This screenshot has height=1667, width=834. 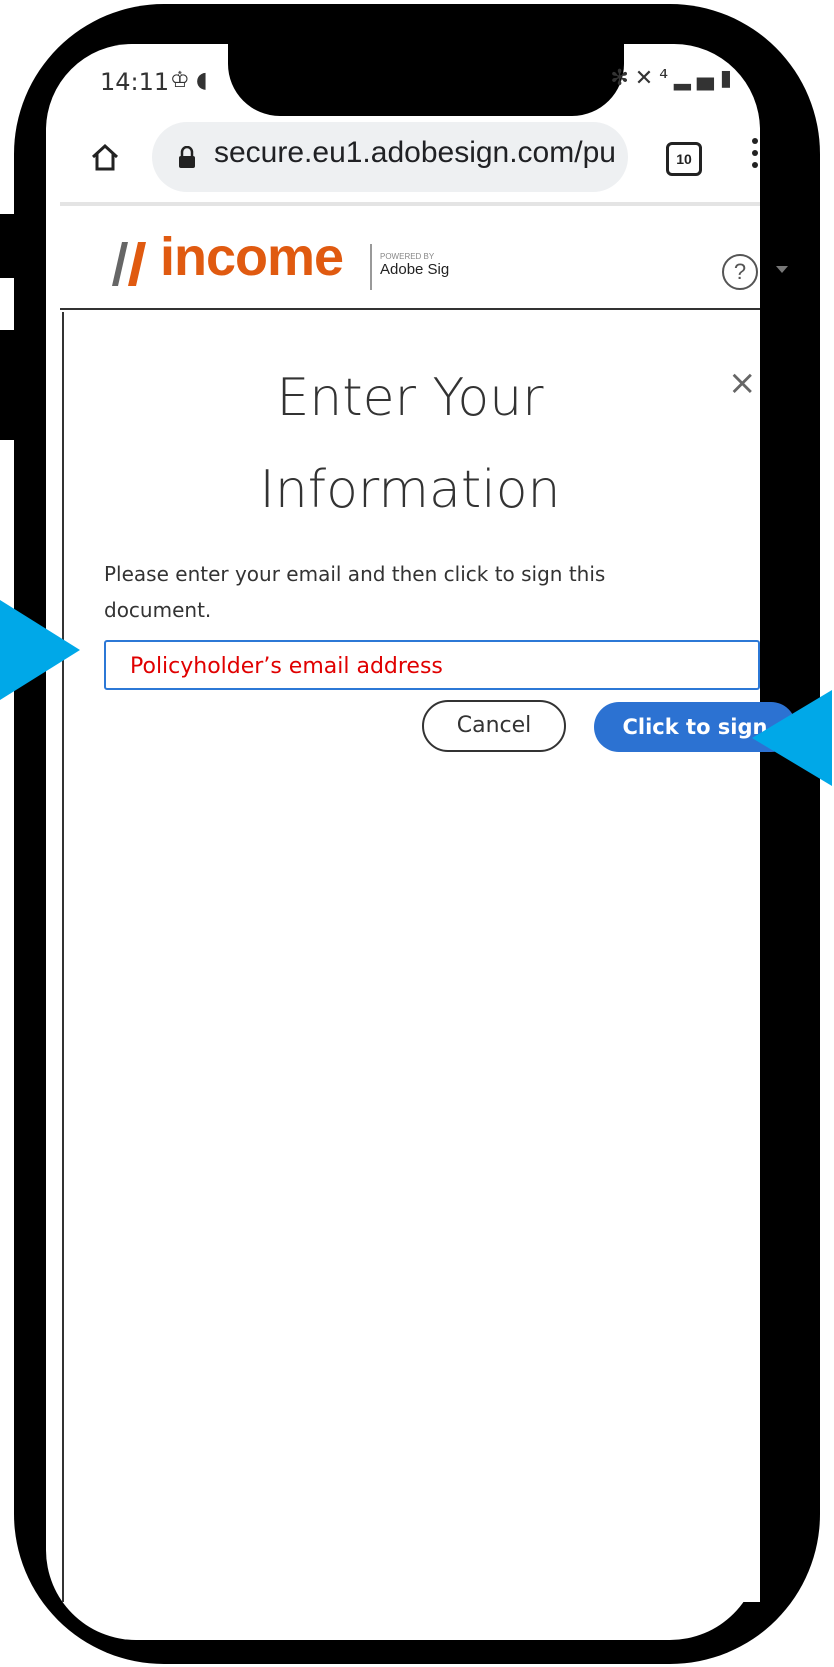 What do you see at coordinates (667, 78) in the screenshot?
I see `4g-icon: ⁴` at bounding box center [667, 78].